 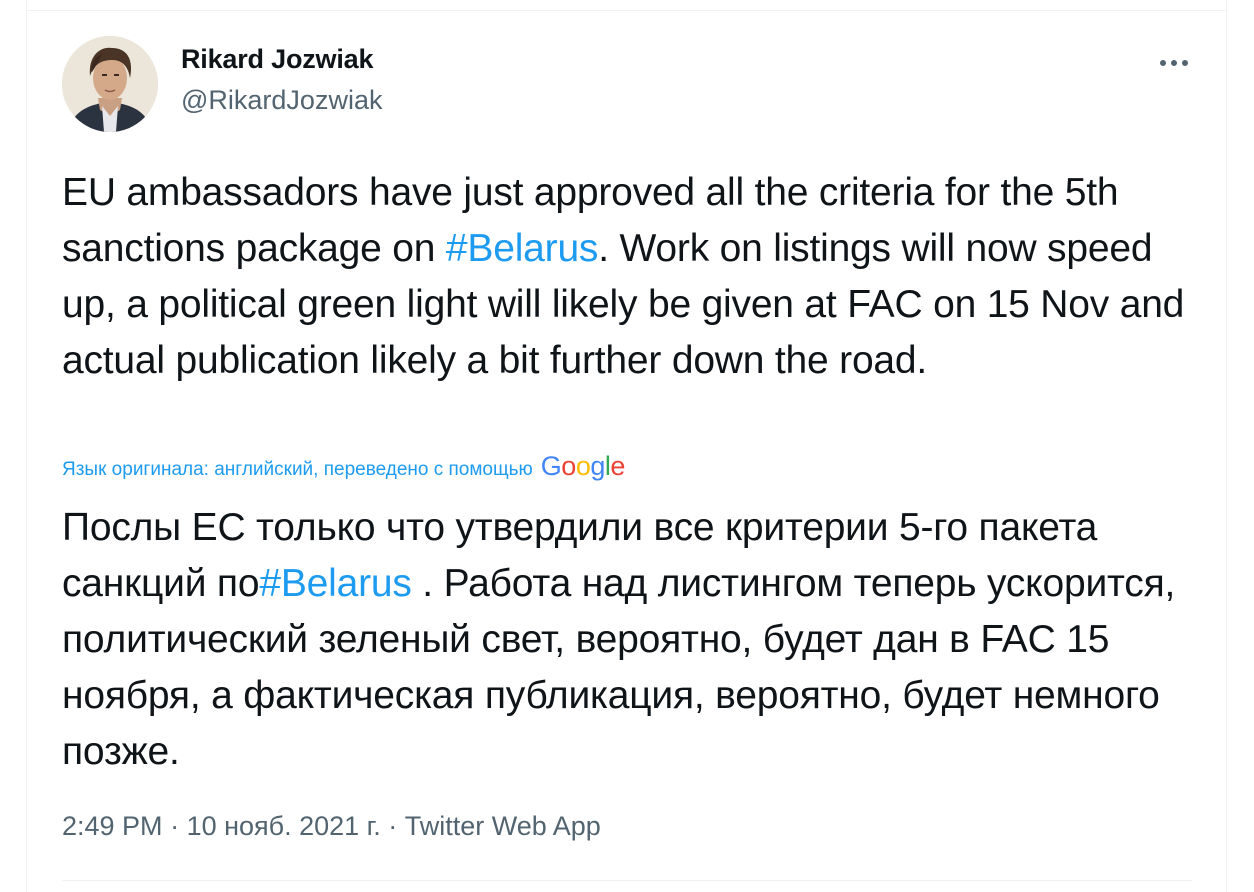 What do you see at coordinates (112, 826) in the screenshot?
I see `tweet-time: 2:49 PM` at bounding box center [112, 826].